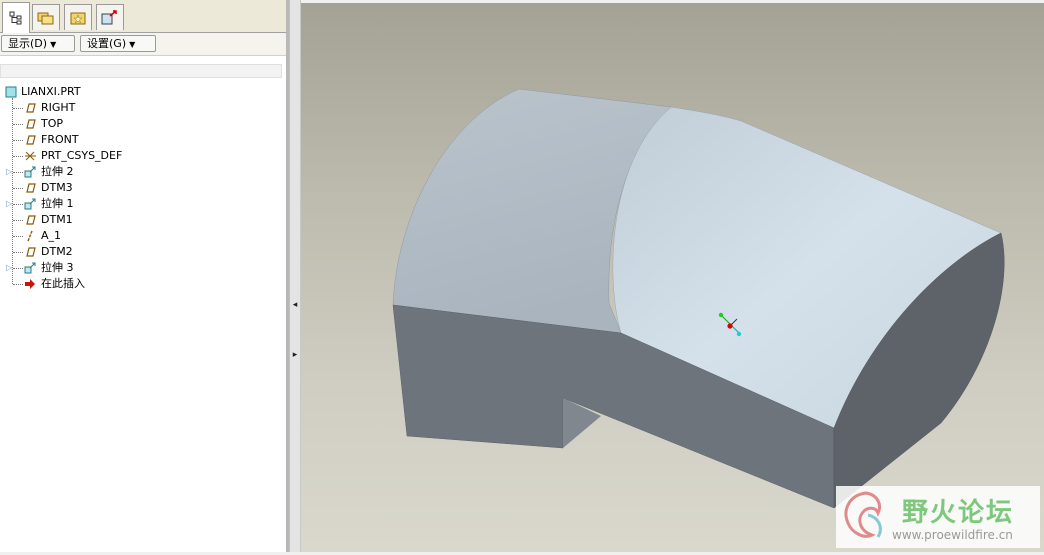  Describe the element at coordinates (63, 283) in the screenshot. I see `tree-item-label: 在此插入` at that location.